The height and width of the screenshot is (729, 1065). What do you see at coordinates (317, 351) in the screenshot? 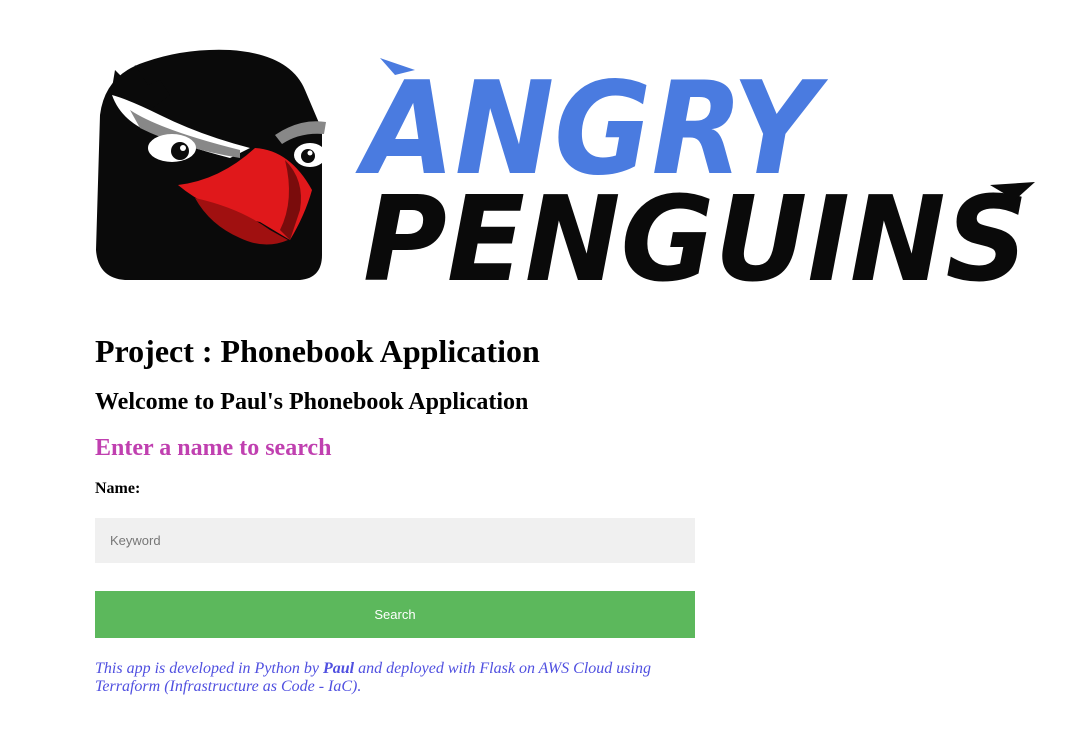
I see `page-title: Project : Phonebook Application` at bounding box center [317, 351].